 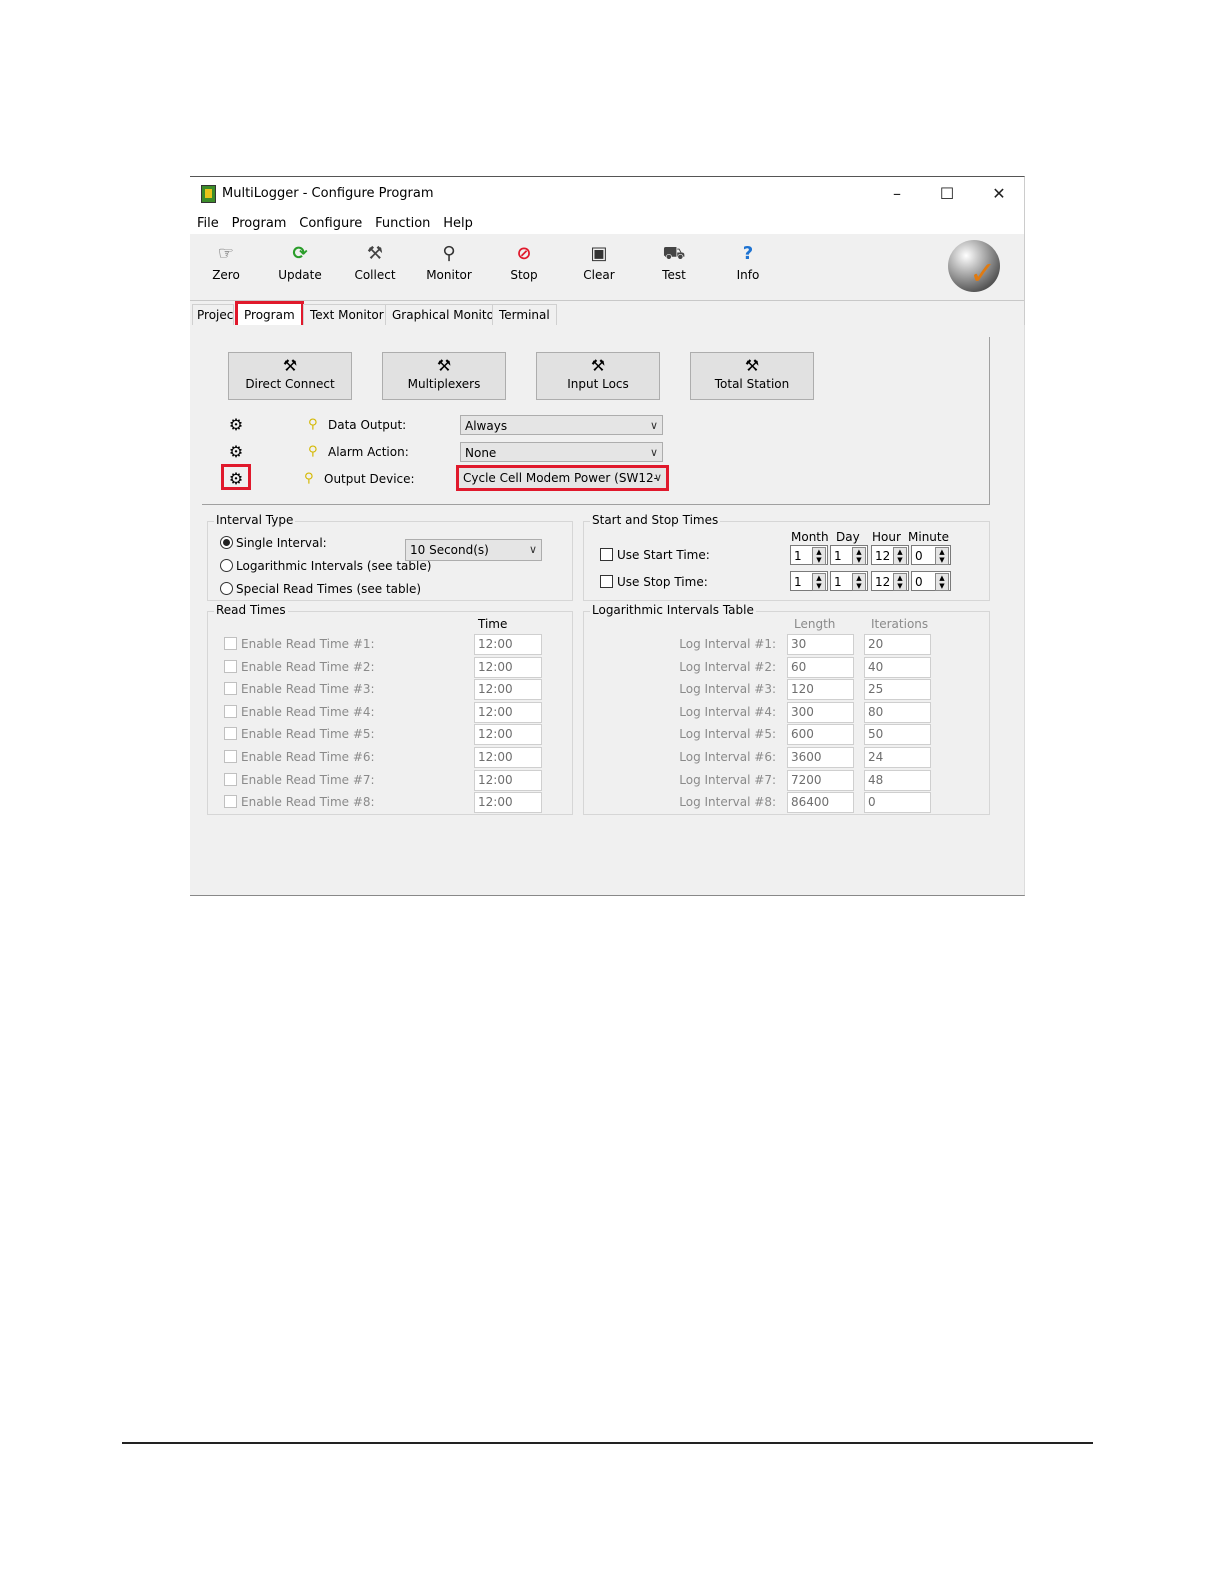 I want to click on log-interval-label: Log Interval #6:, so click(x=727, y=757).